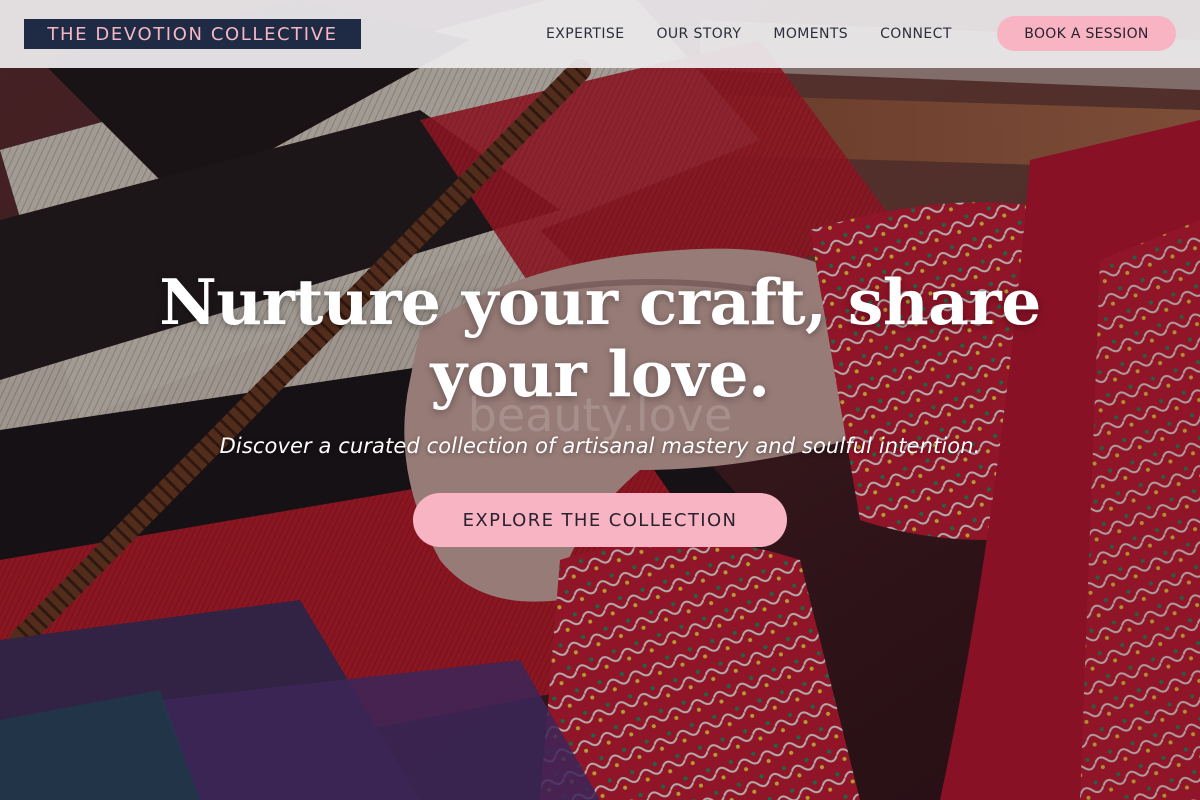 The image size is (1200, 800). I want to click on hero-headline-line-1: Nurture your craft, share, so click(600, 302).